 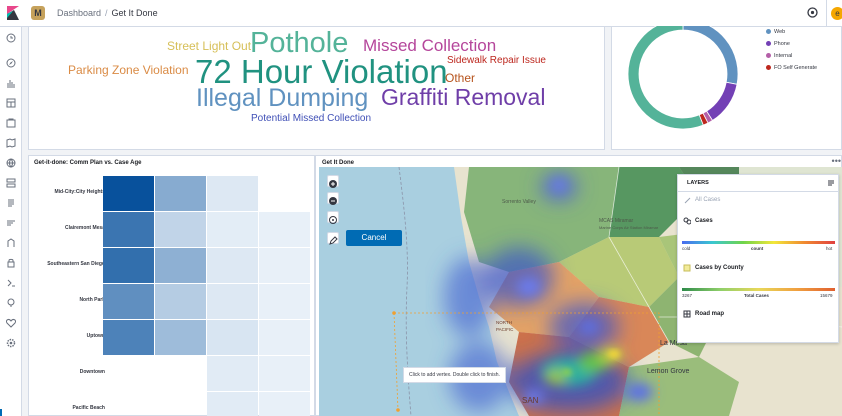 What do you see at coordinates (84, 228) in the screenshot?
I see `heatmap-row-label: Clairemont Mesa` at bounding box center [84, 228].